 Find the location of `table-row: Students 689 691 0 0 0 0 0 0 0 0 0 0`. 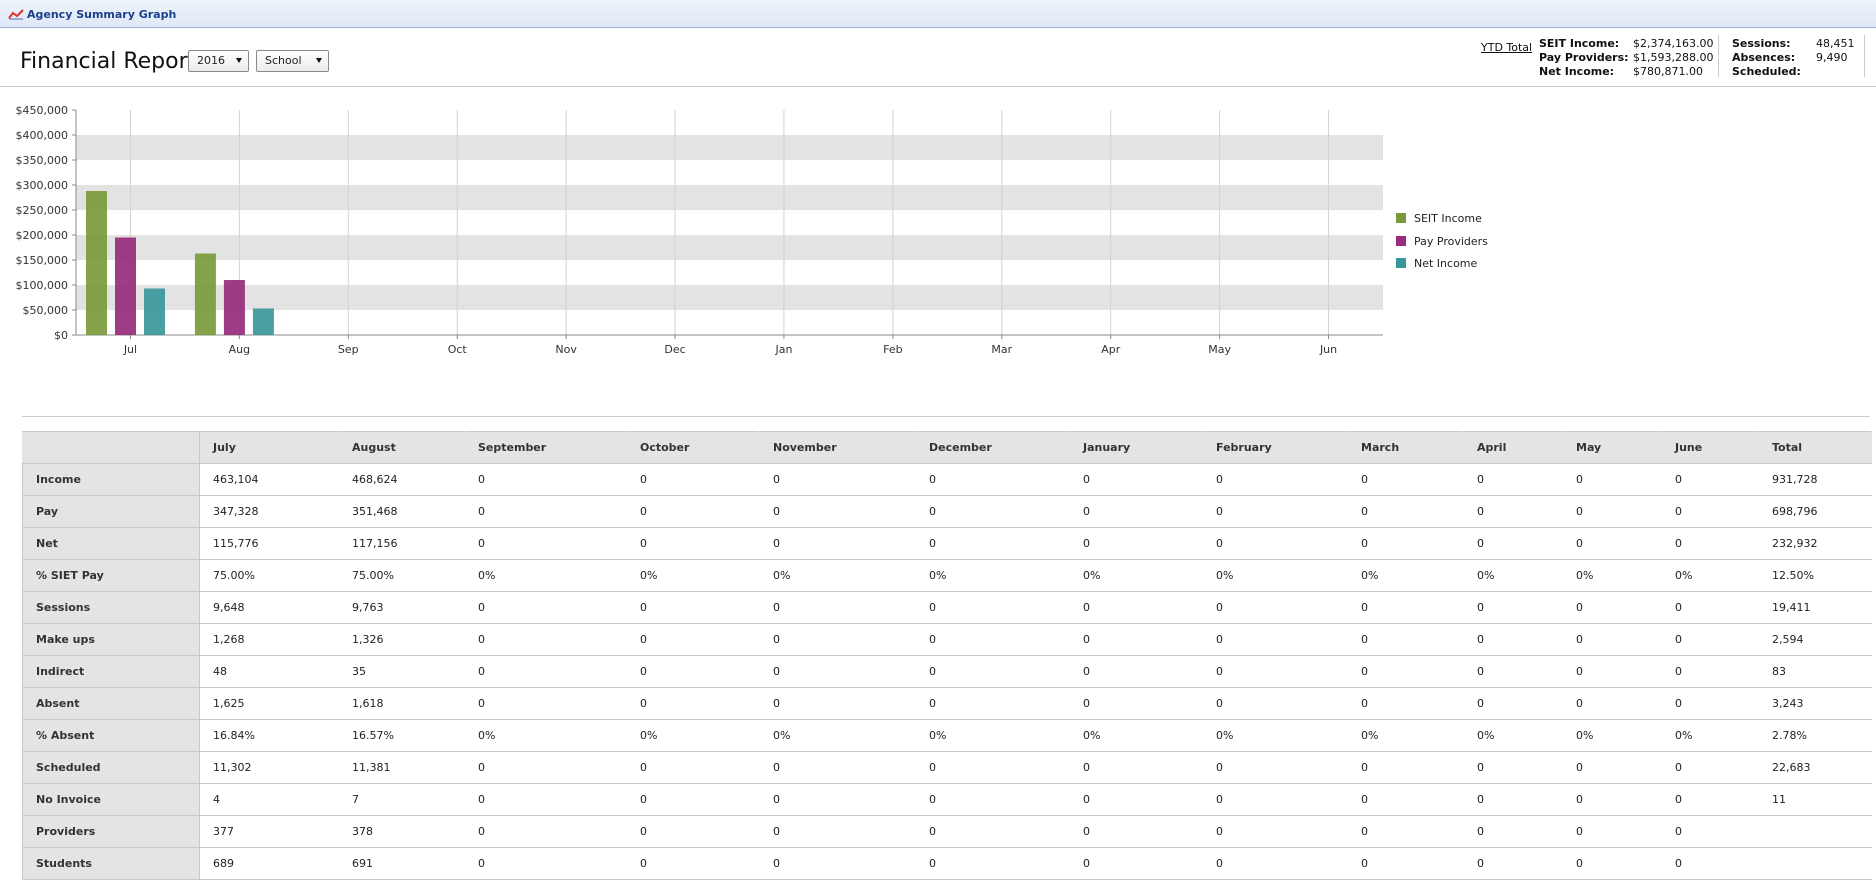

table-row: Students 689 691 0 0 0 0 0 0 0 0 0 0 is located at coordinates (947, 863).